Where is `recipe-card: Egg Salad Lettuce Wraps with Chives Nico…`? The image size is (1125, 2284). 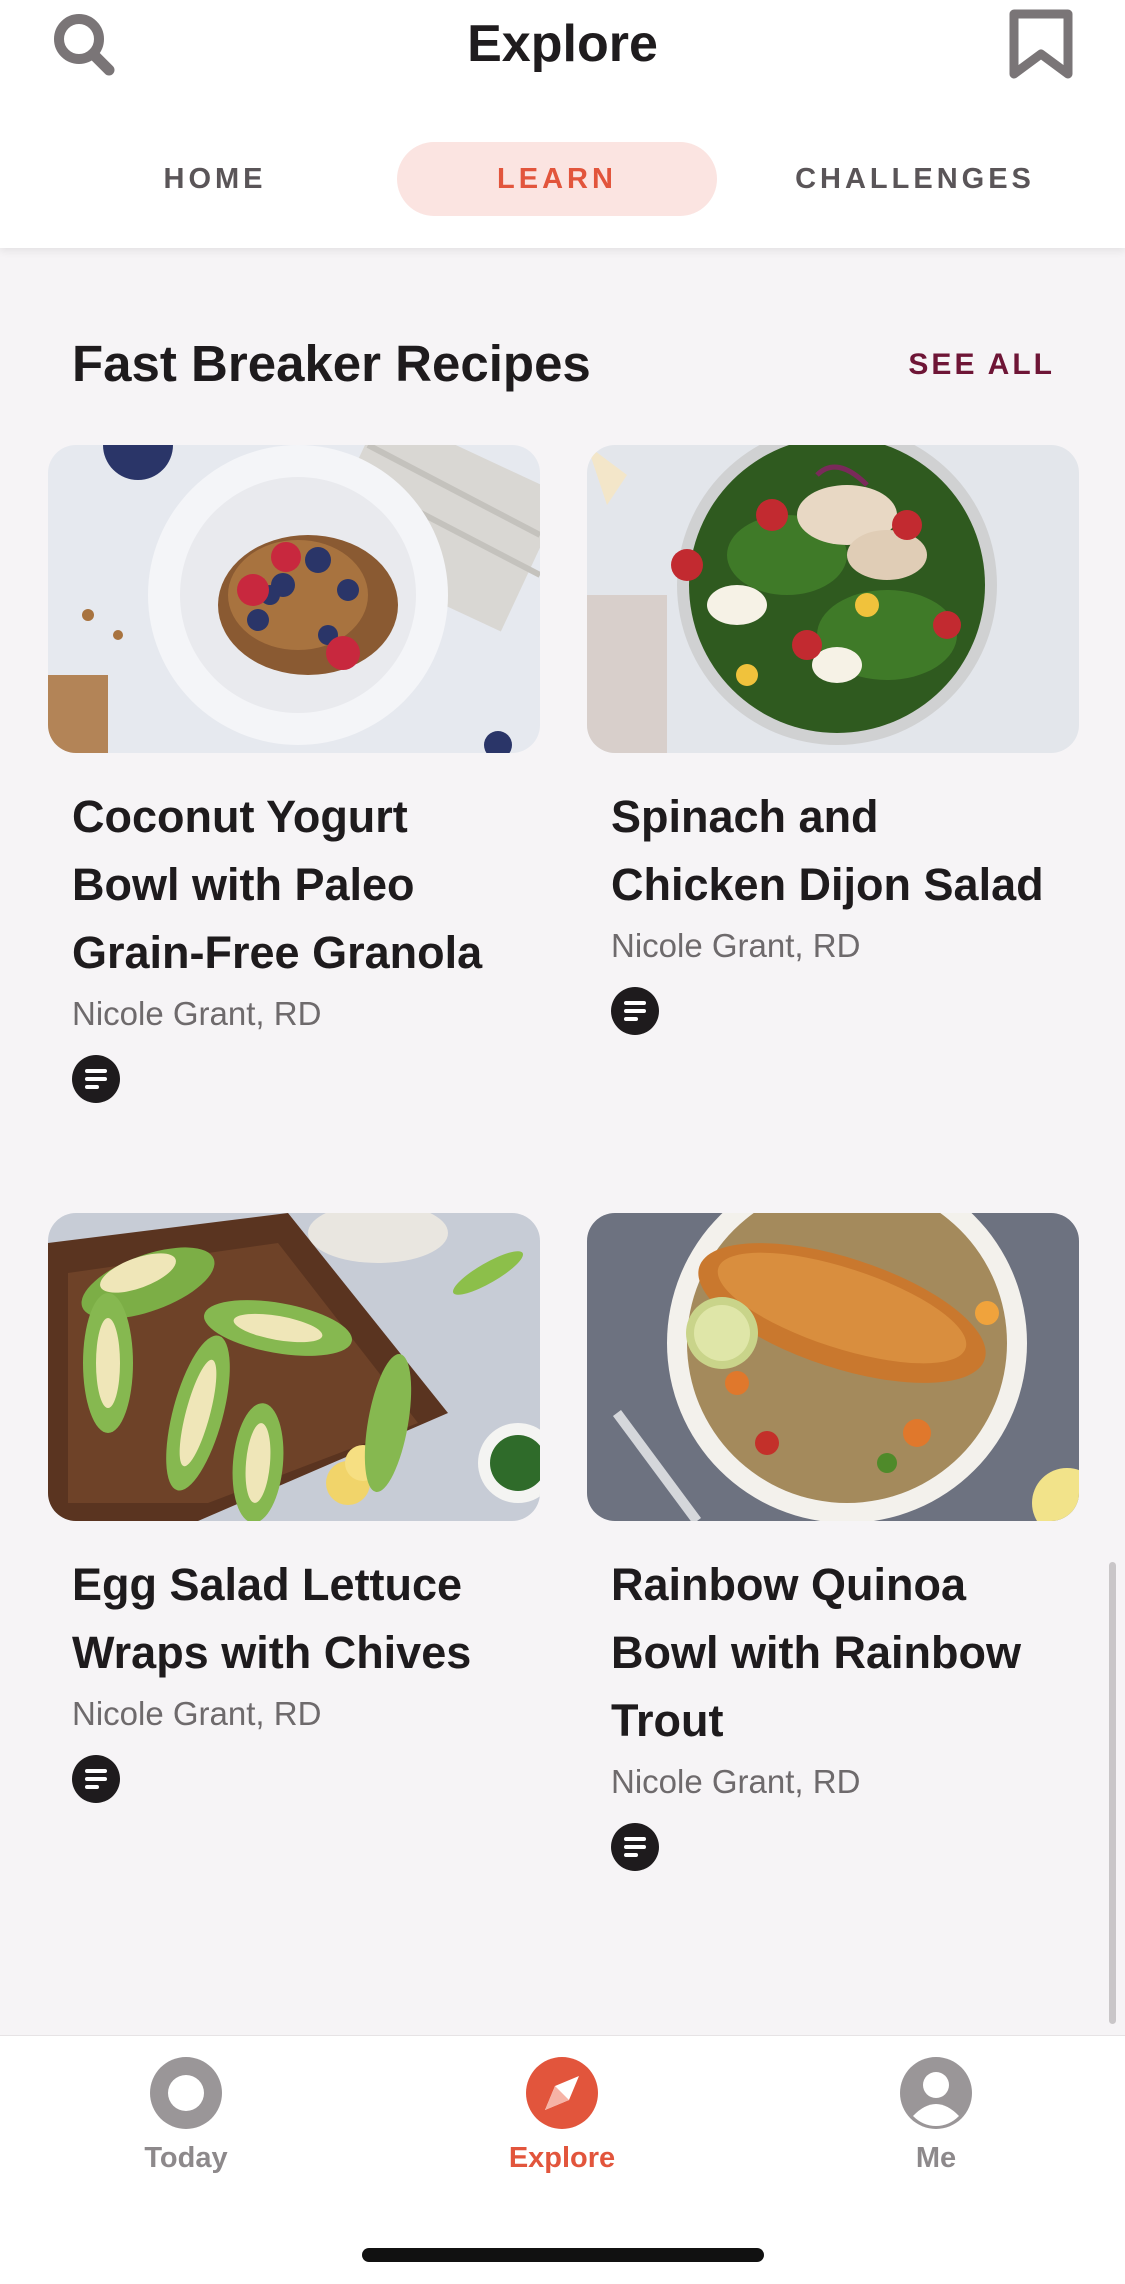
recipe-card: Egg Salad Lettuce Wraps with Chives Nico… is located at coordinates (294, 1508).